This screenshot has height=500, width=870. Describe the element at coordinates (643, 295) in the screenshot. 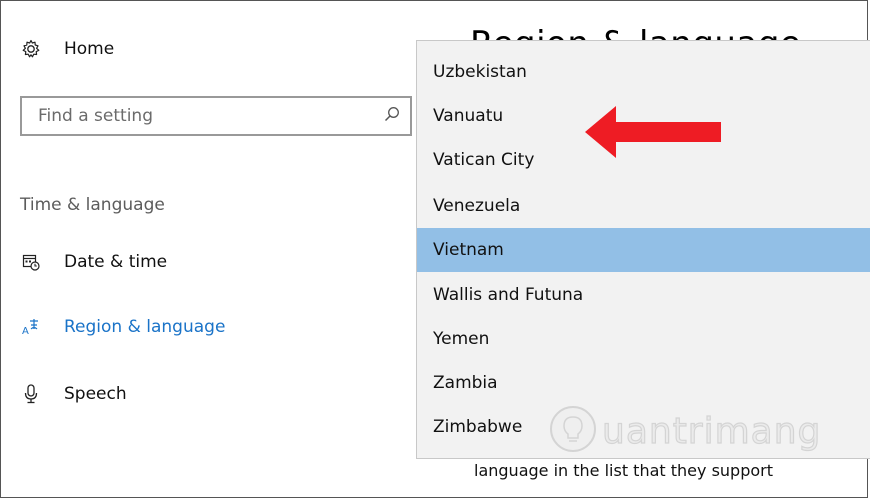

I see `dropdown-option: Wallis and Futuna` at that location.